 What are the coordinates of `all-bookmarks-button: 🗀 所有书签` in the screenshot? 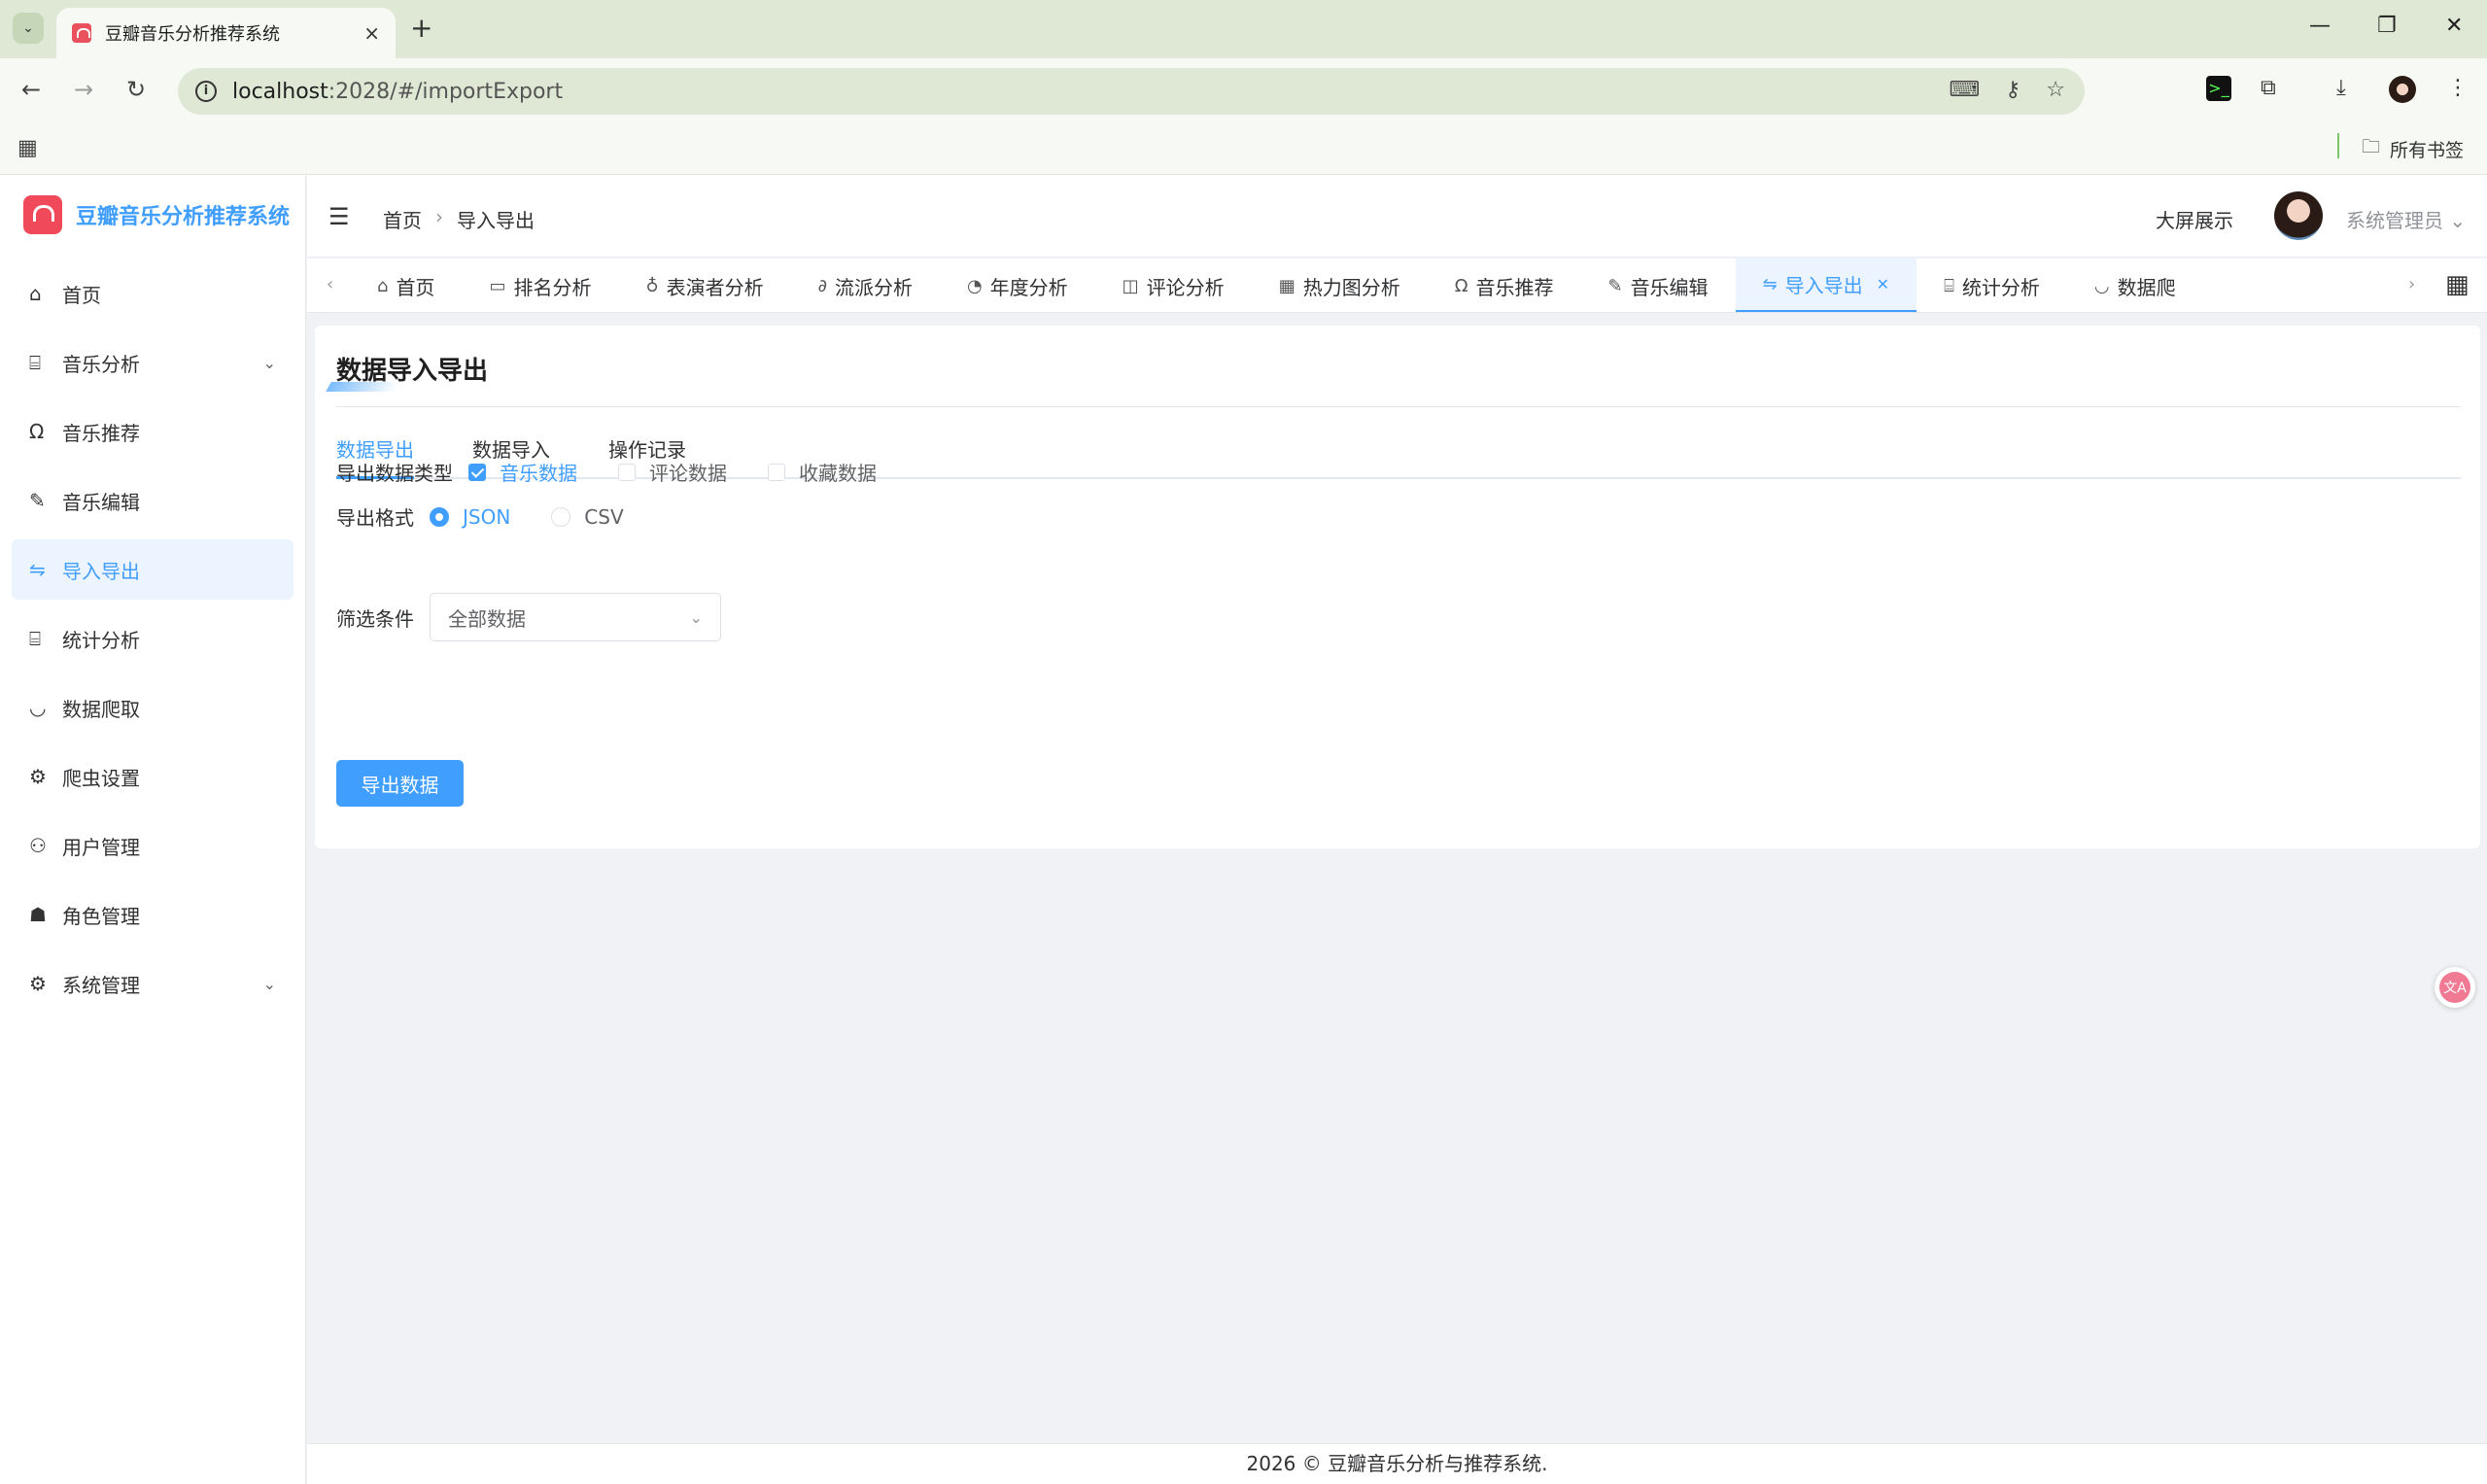 It's located at (2413, 148).